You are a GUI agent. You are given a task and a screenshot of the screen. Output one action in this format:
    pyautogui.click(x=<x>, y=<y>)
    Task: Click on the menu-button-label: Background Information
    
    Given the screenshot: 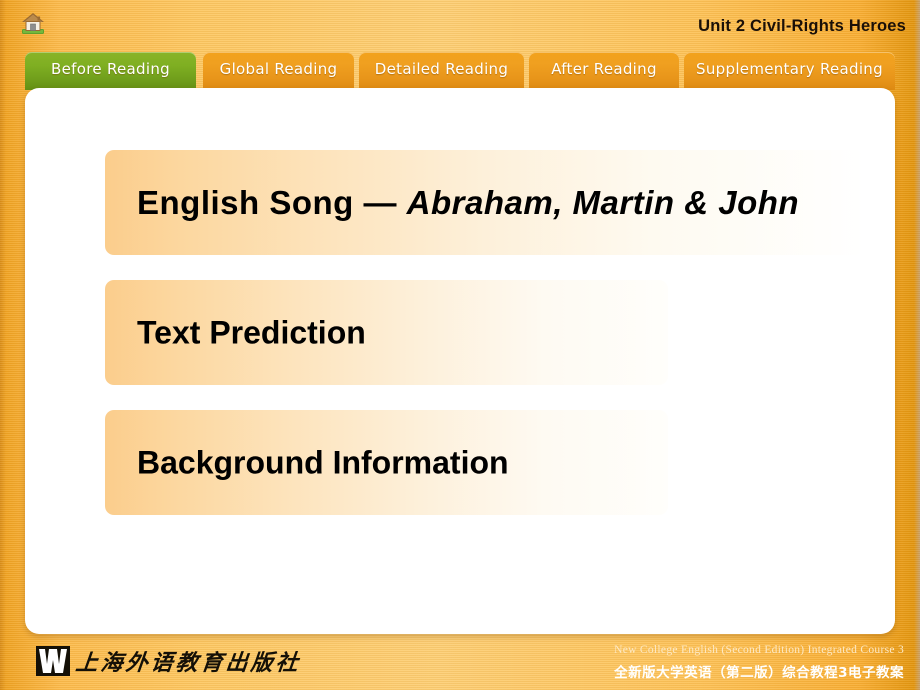 What is the action you would take?
    pyautogui.click(x=323, y=462)
    